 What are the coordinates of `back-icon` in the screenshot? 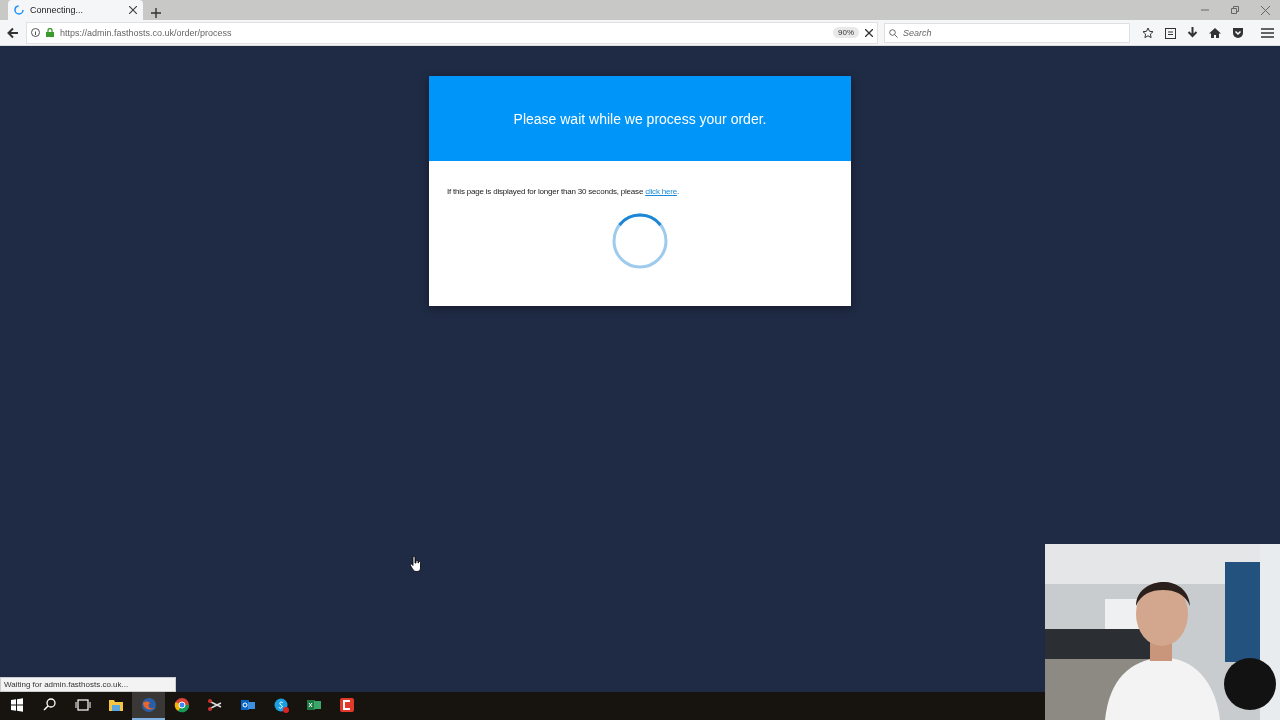 It's located at (13, 32).